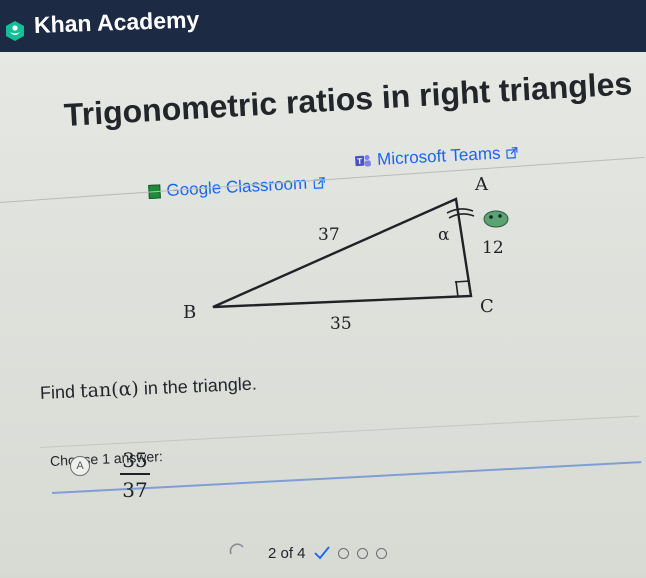 The image size is (646, 578). What do you see at coordinates (321, 553) in the screenshot?
I see `check-icon` at bounding box center [321, 553].